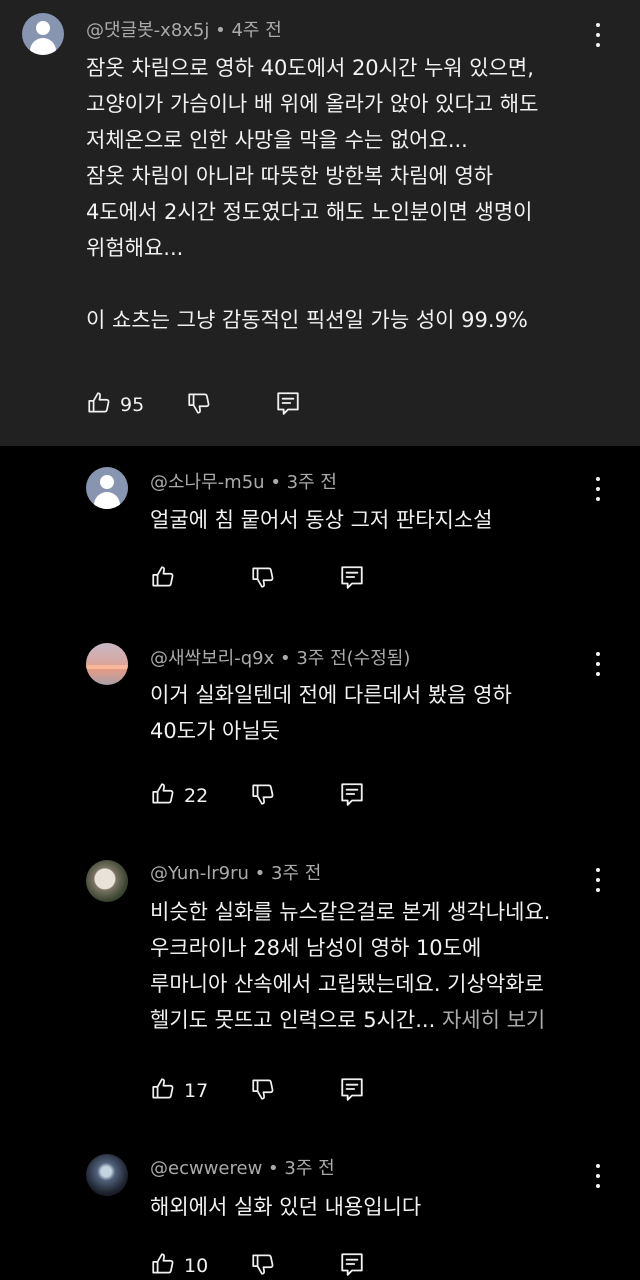 The width and height of the screenshot is (640, 1280). What do you see at coordinates (179, 796) in the screenshot?
I see `like-button: 22` at bounding box center [179, 796].